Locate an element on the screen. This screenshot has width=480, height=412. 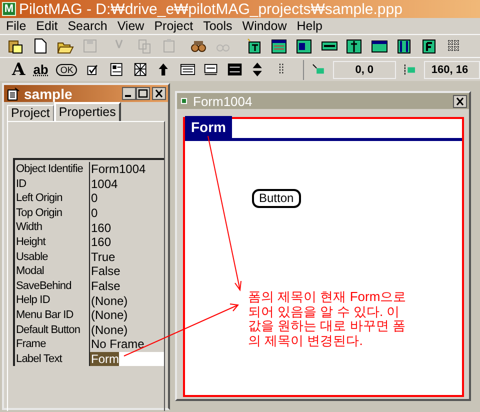
label-tool-icon: A is located at coordinates (19, 69).